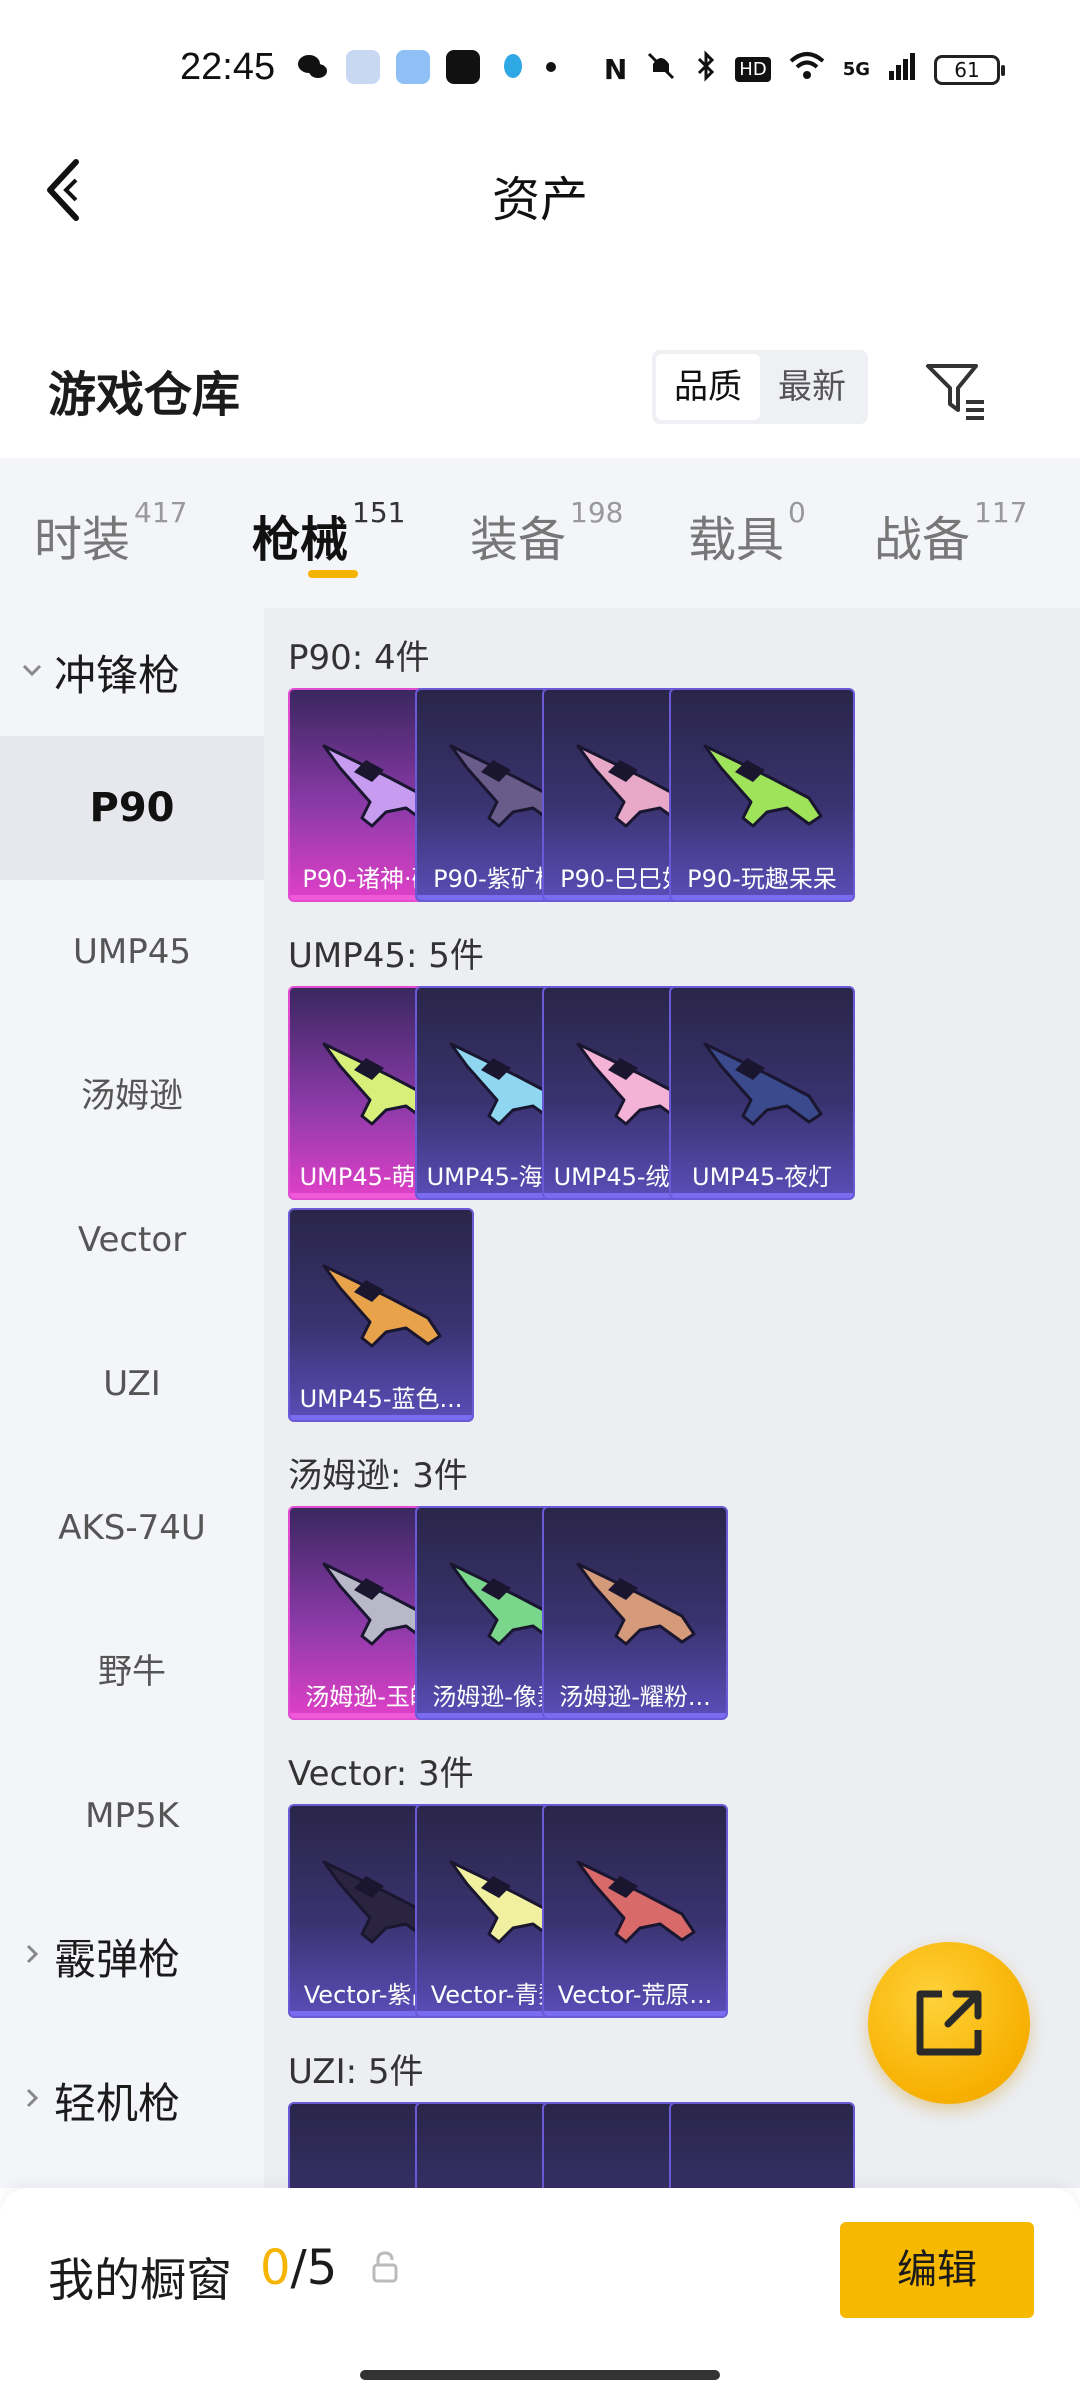 The image size is (1080, 2400). I want to click on nfc-icon: N, so click(615, 69).